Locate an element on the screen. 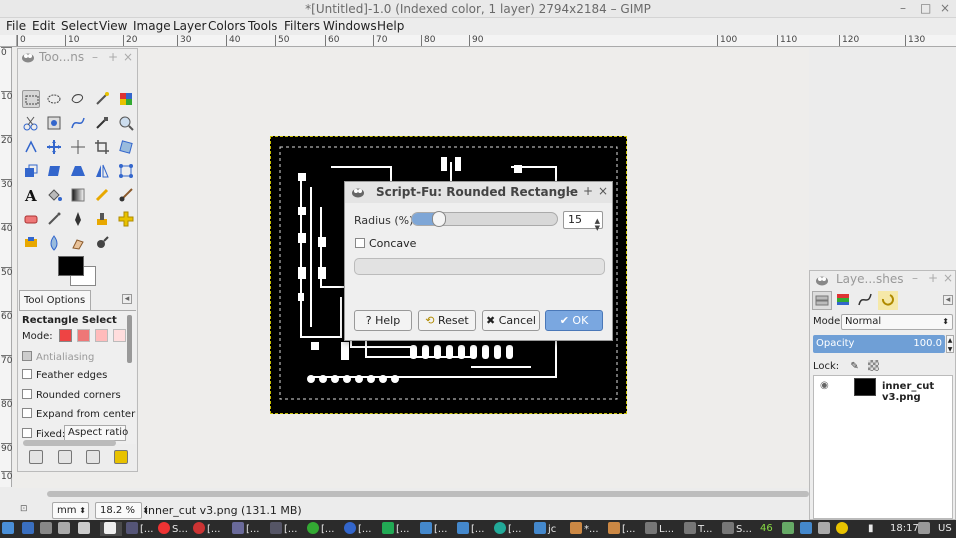  free-select-tool-icon is located at coordinates (78, 99).